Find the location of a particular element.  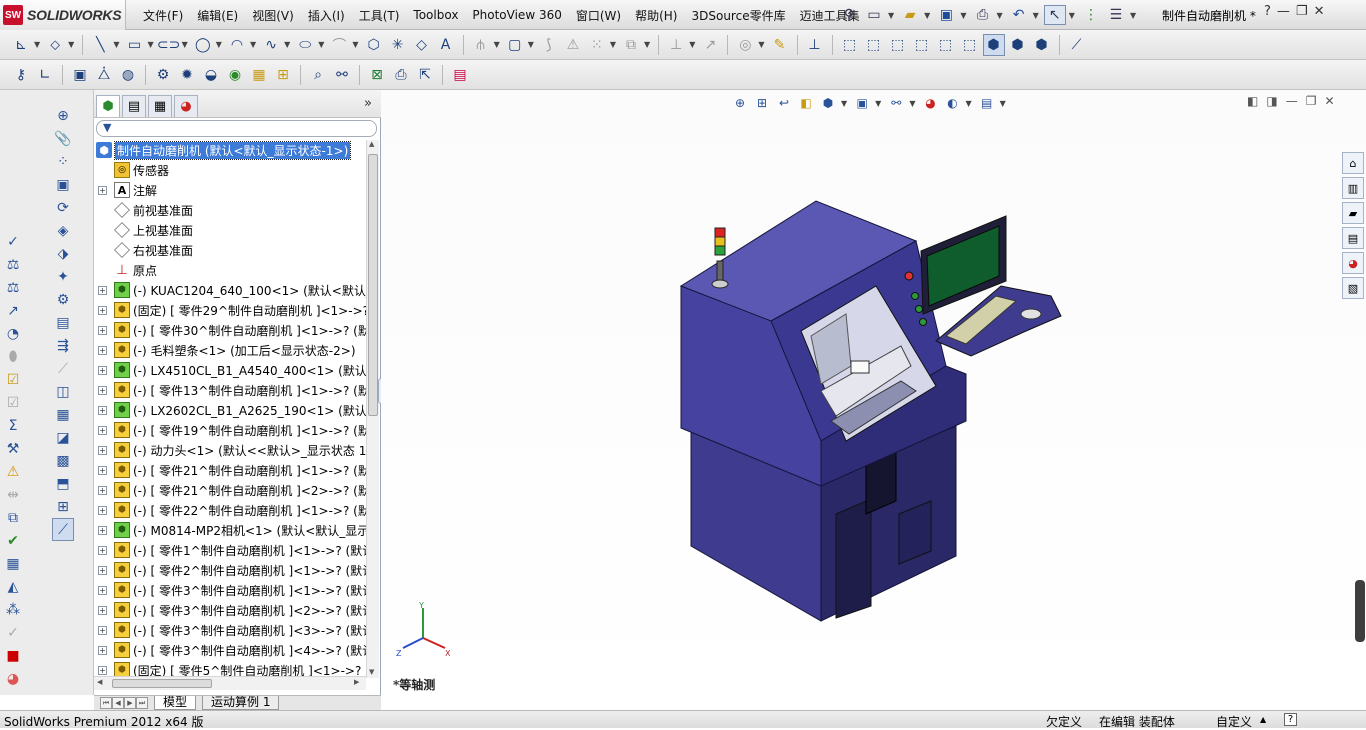

new-motion-study-icon: ⚙ is located at coordinates (63, 299).